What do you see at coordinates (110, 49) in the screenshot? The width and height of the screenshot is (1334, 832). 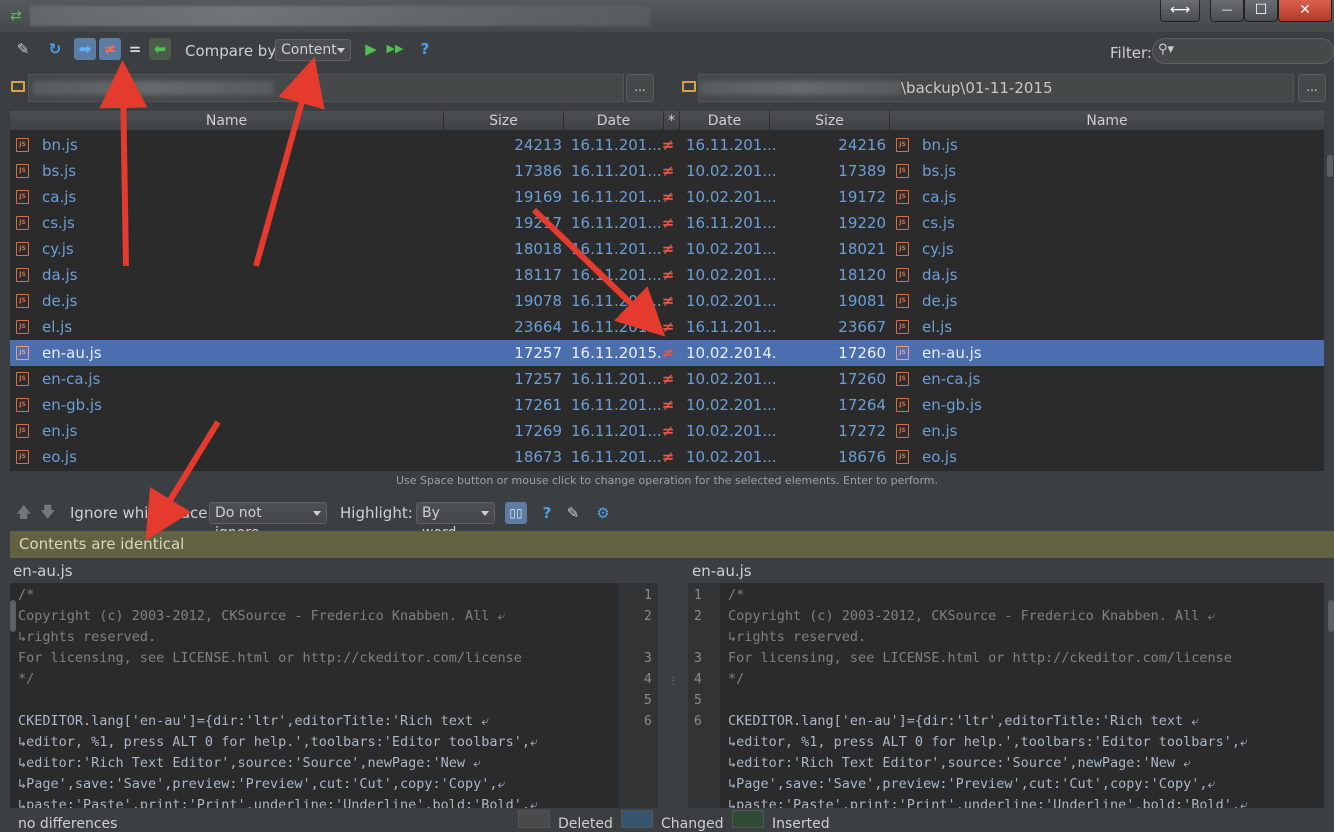 I see `show-different-toggle: ≠` at bounding box center [110, 49].